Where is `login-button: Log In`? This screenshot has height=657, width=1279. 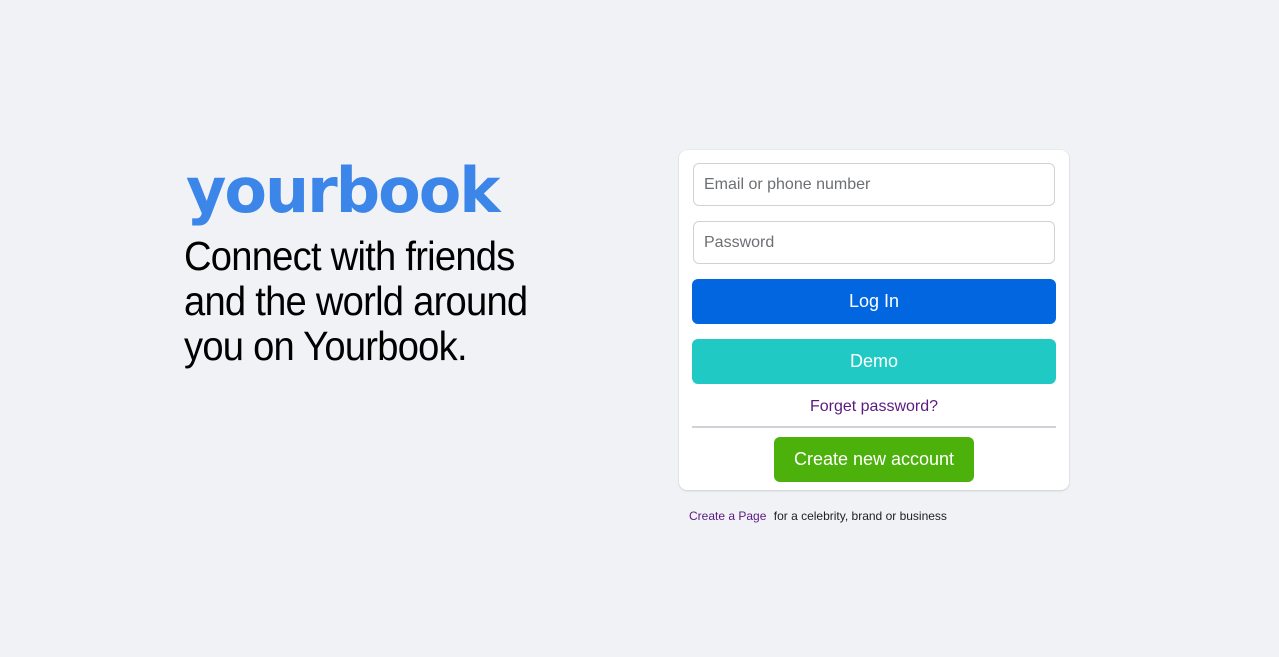 login-button: Log In is located at coordinates (874, 301).